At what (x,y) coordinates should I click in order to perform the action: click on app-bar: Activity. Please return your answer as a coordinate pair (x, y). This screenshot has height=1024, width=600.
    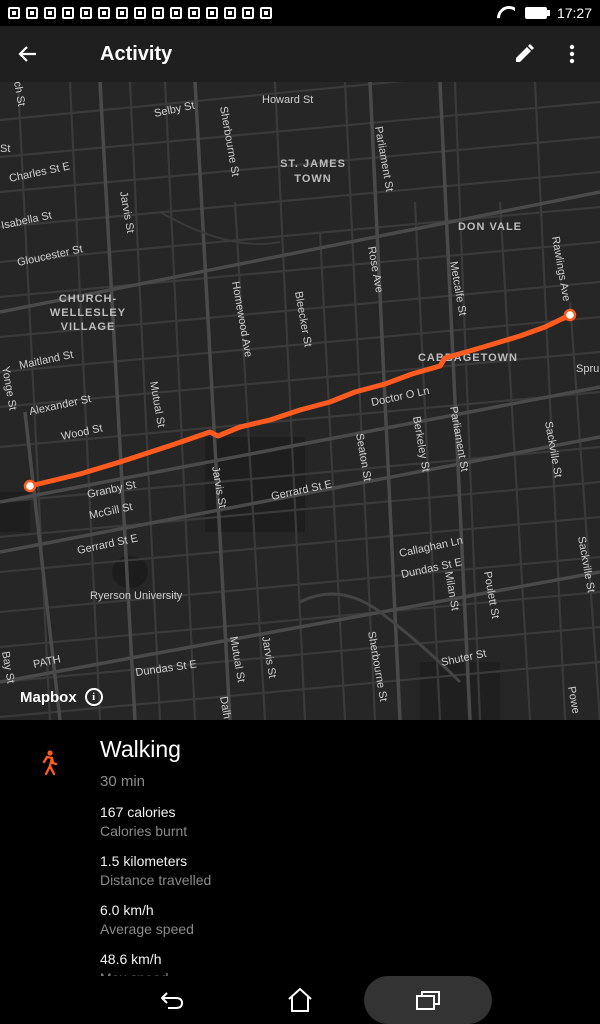
    Looking at the image, I should click on (300, 54).